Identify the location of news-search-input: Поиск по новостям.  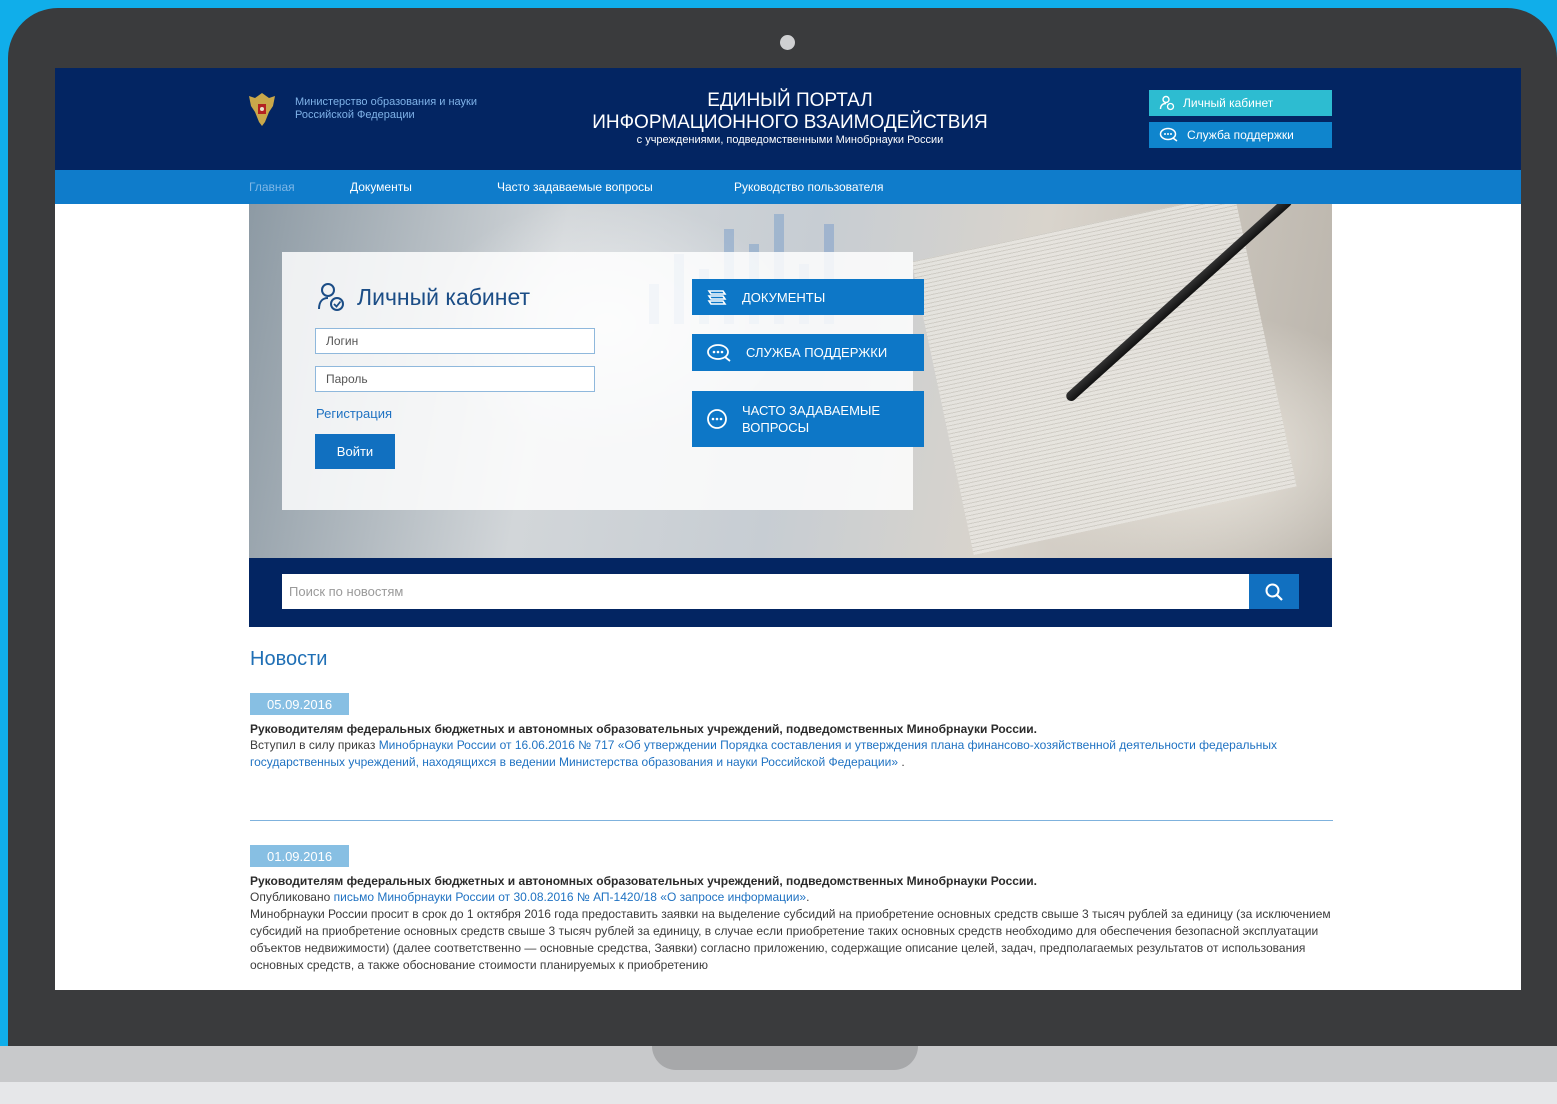
(765, 591).